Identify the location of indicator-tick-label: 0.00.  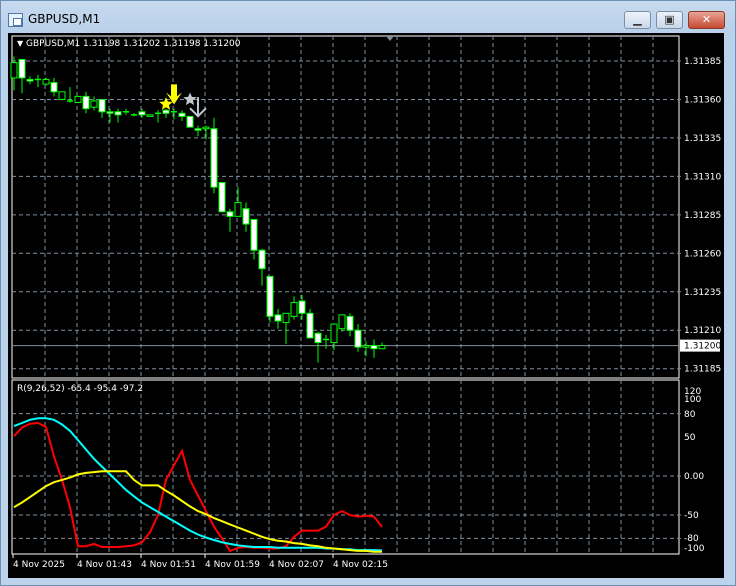
(694, 477).